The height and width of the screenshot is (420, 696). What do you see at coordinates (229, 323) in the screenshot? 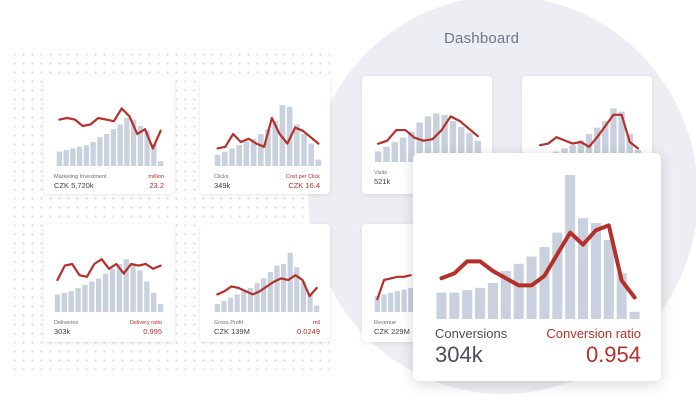
I see `card-label-left: Gross Profit` at bounding box center [229, 323].